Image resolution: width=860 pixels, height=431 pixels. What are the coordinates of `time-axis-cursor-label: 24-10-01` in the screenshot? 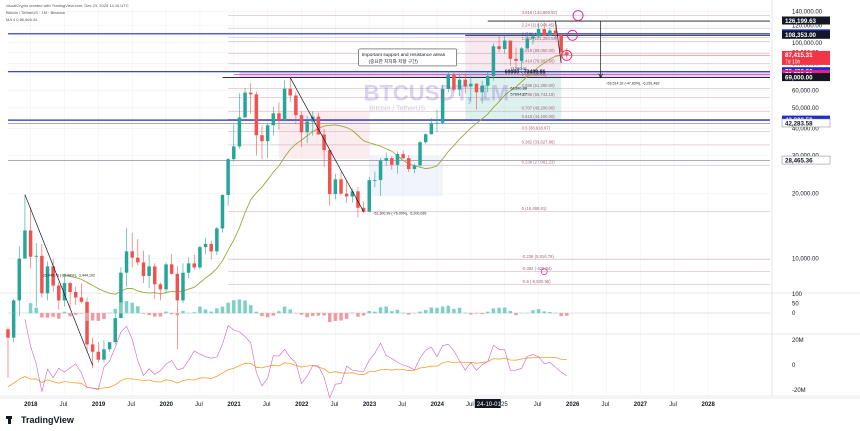 It's located at (489, 405).